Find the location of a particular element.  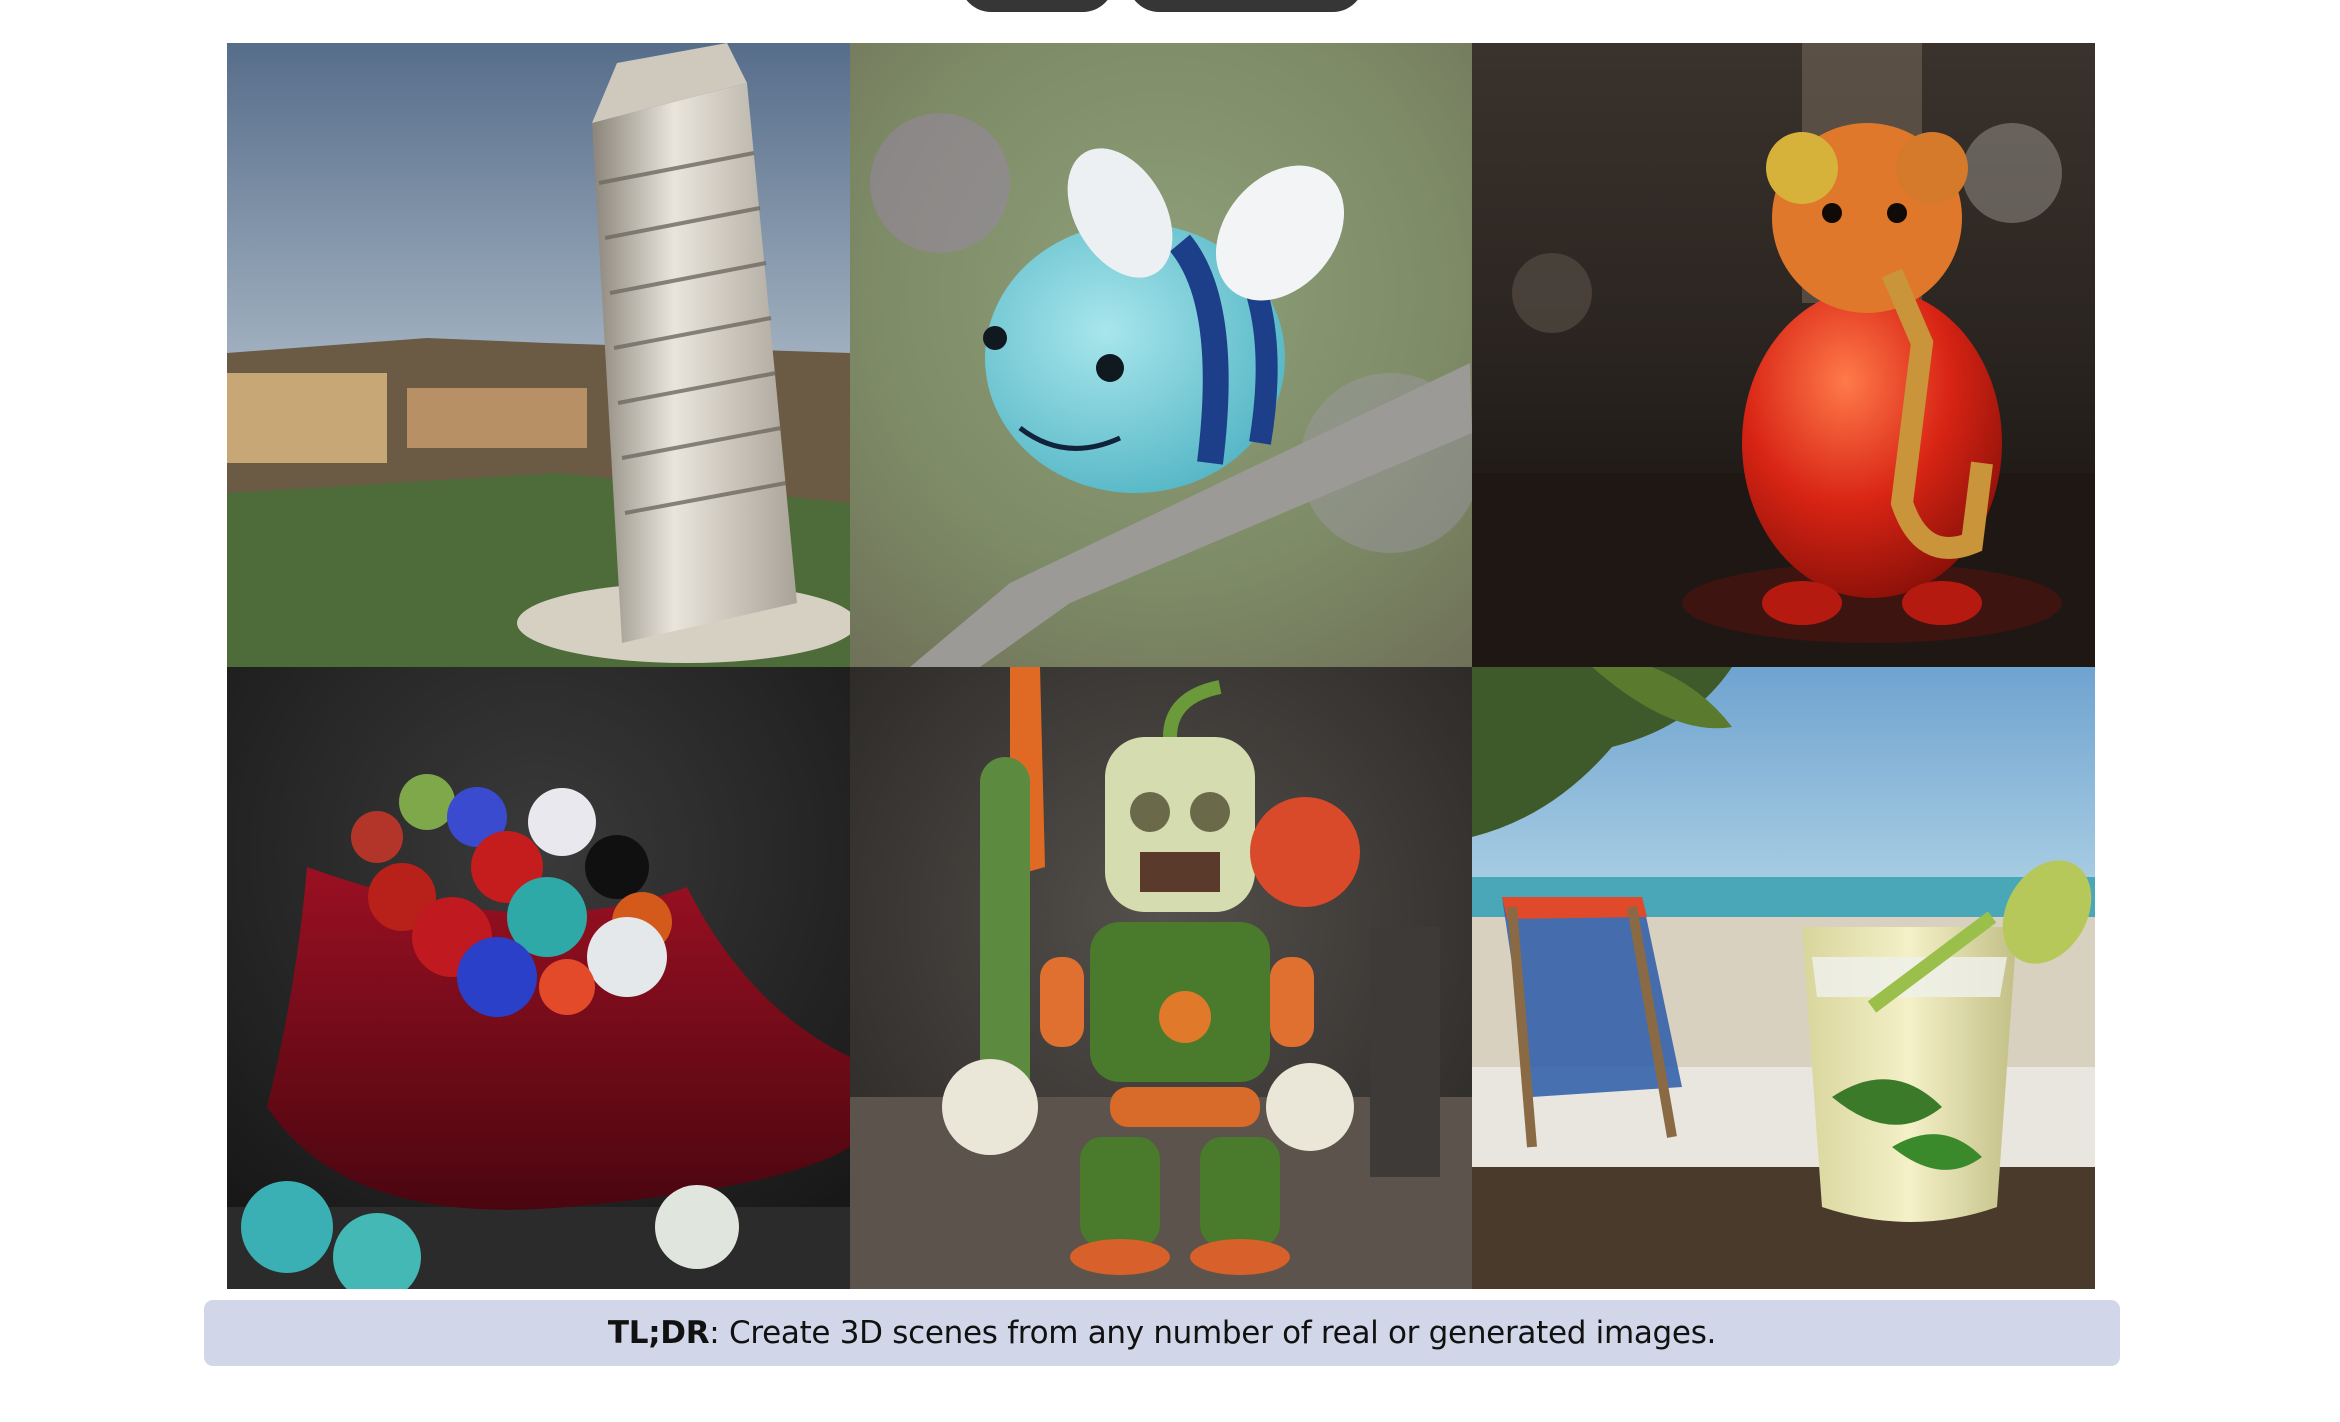

tldr-label: TL;DR is located at coordinates (658, 1333).